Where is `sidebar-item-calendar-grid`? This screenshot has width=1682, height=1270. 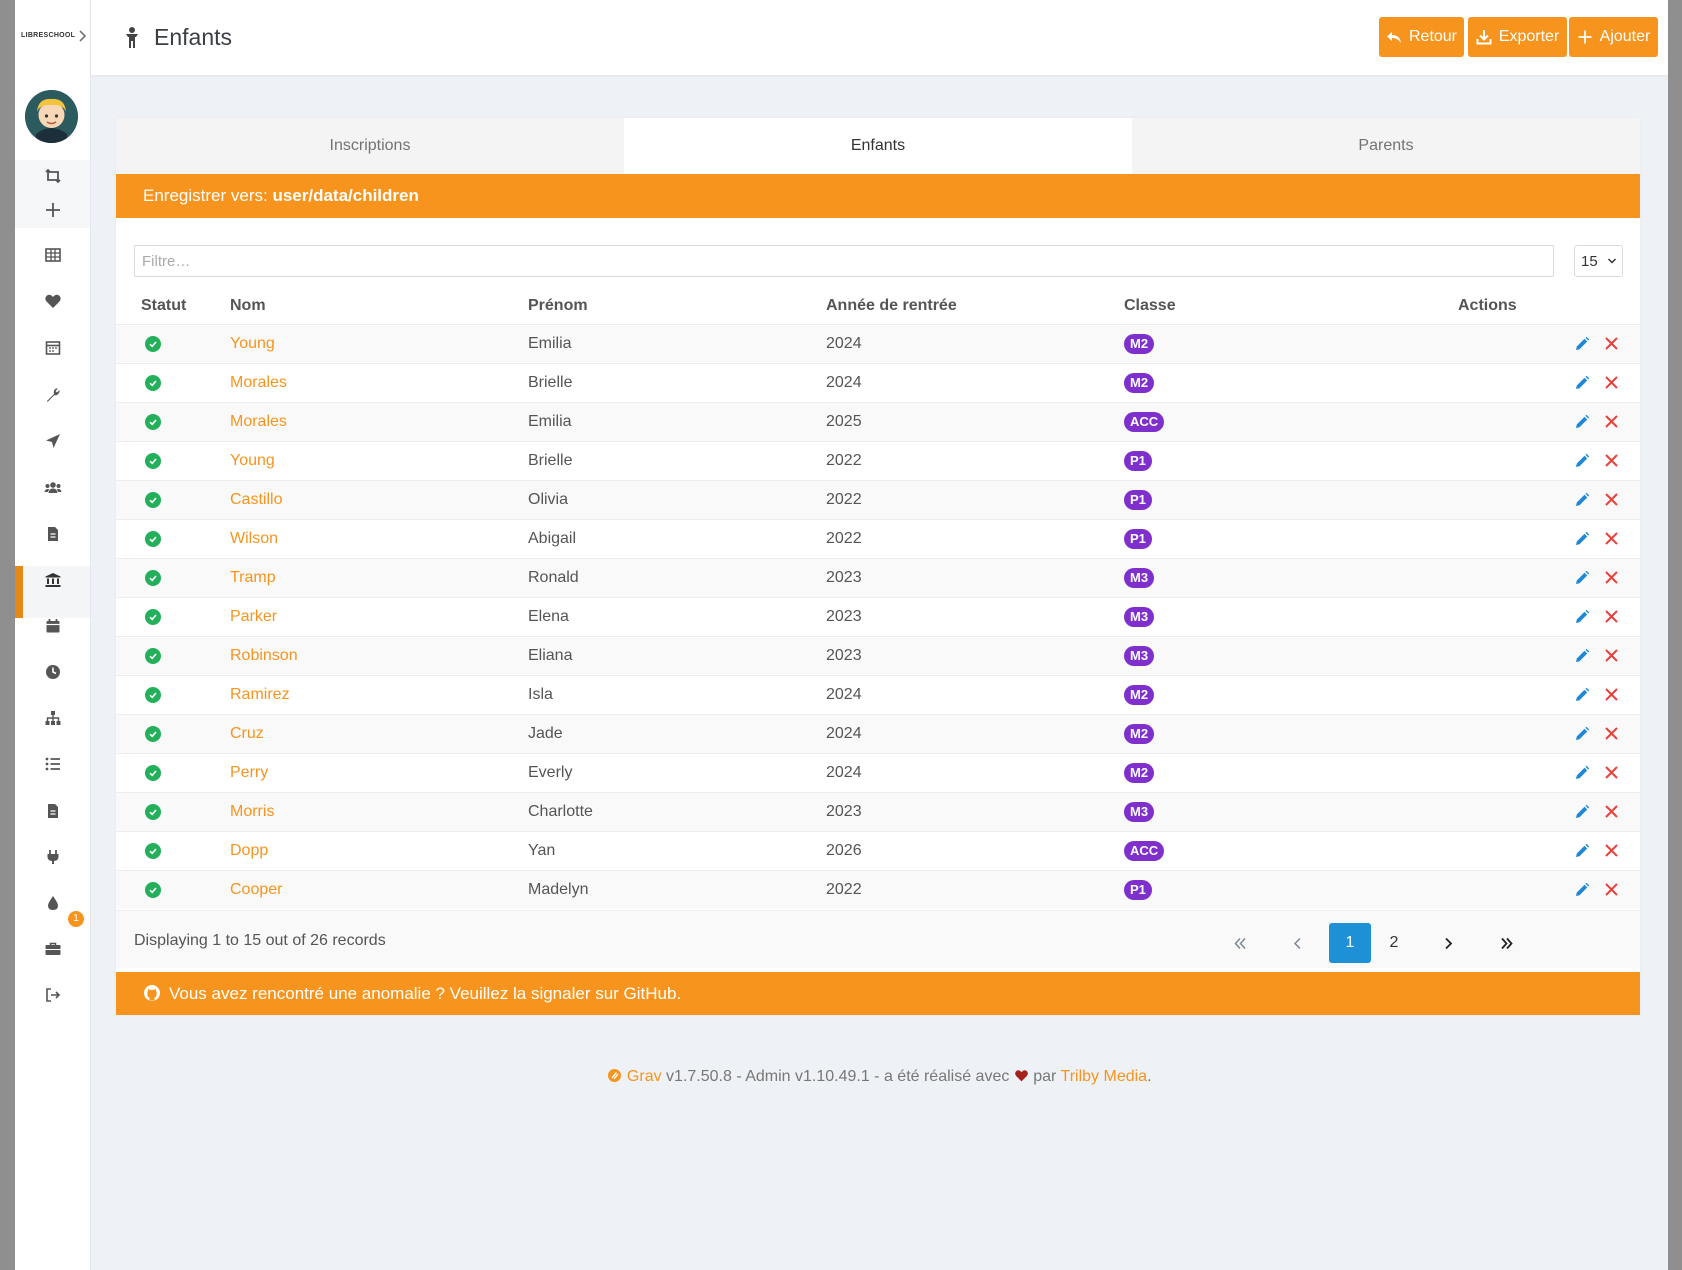
sidebar-item-calendar-grid is located at coordinates (52, 348).